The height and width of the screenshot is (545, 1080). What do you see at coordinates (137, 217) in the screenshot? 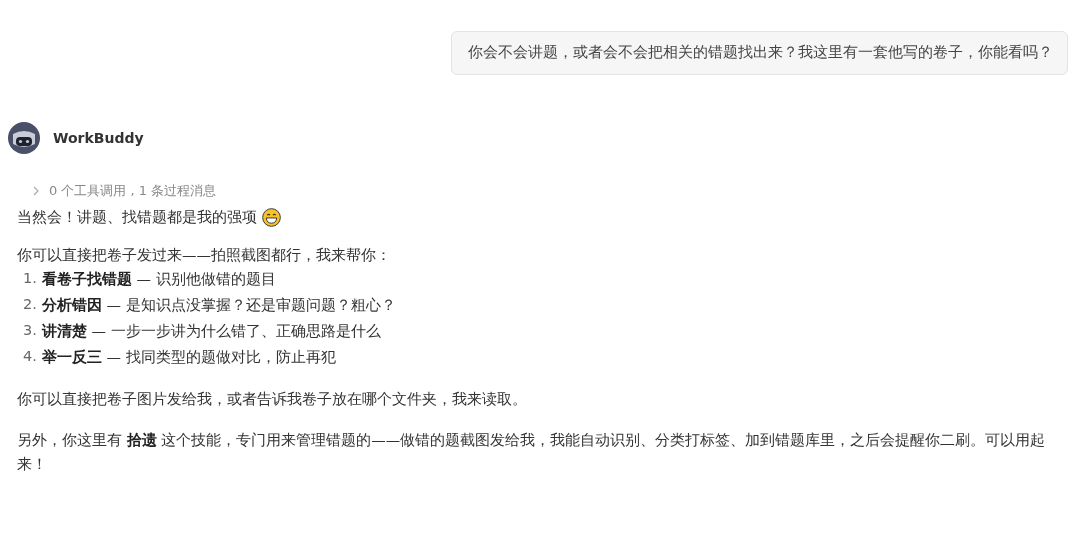
I see `reply-text: 当然会！讲题、找错题都是我的强项` at bounding box center [137, 217].